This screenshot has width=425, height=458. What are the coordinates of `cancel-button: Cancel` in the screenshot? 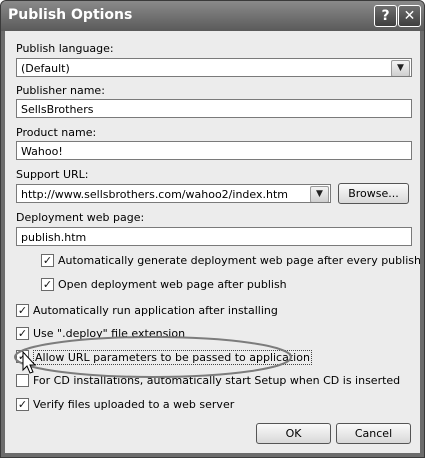 It's located at (373, 433).